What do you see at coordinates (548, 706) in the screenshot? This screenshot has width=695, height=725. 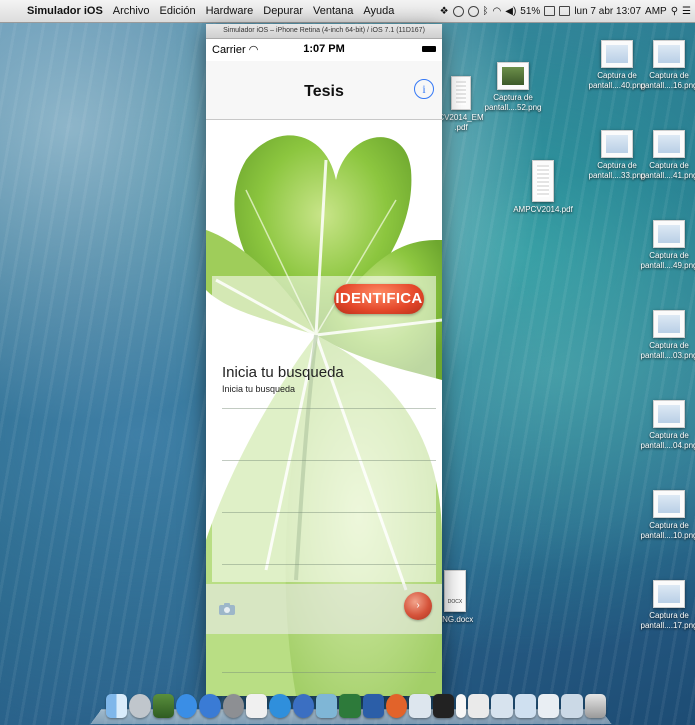 I see `folder-stack-icon` at bounding box center [548, 706].